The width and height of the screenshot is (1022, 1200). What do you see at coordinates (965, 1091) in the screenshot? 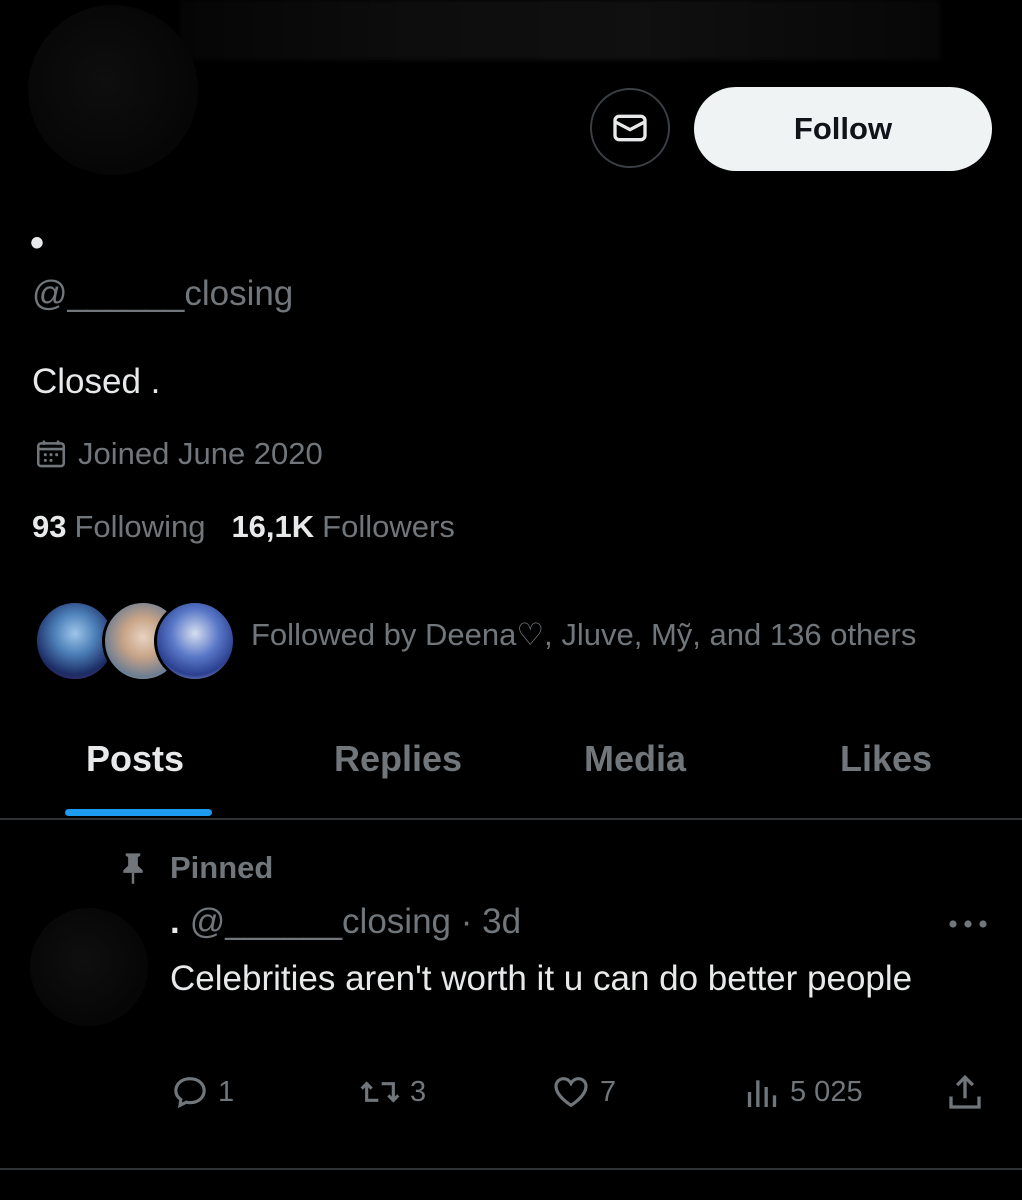
I see `share-icon` at bounding box center [965, 1091].